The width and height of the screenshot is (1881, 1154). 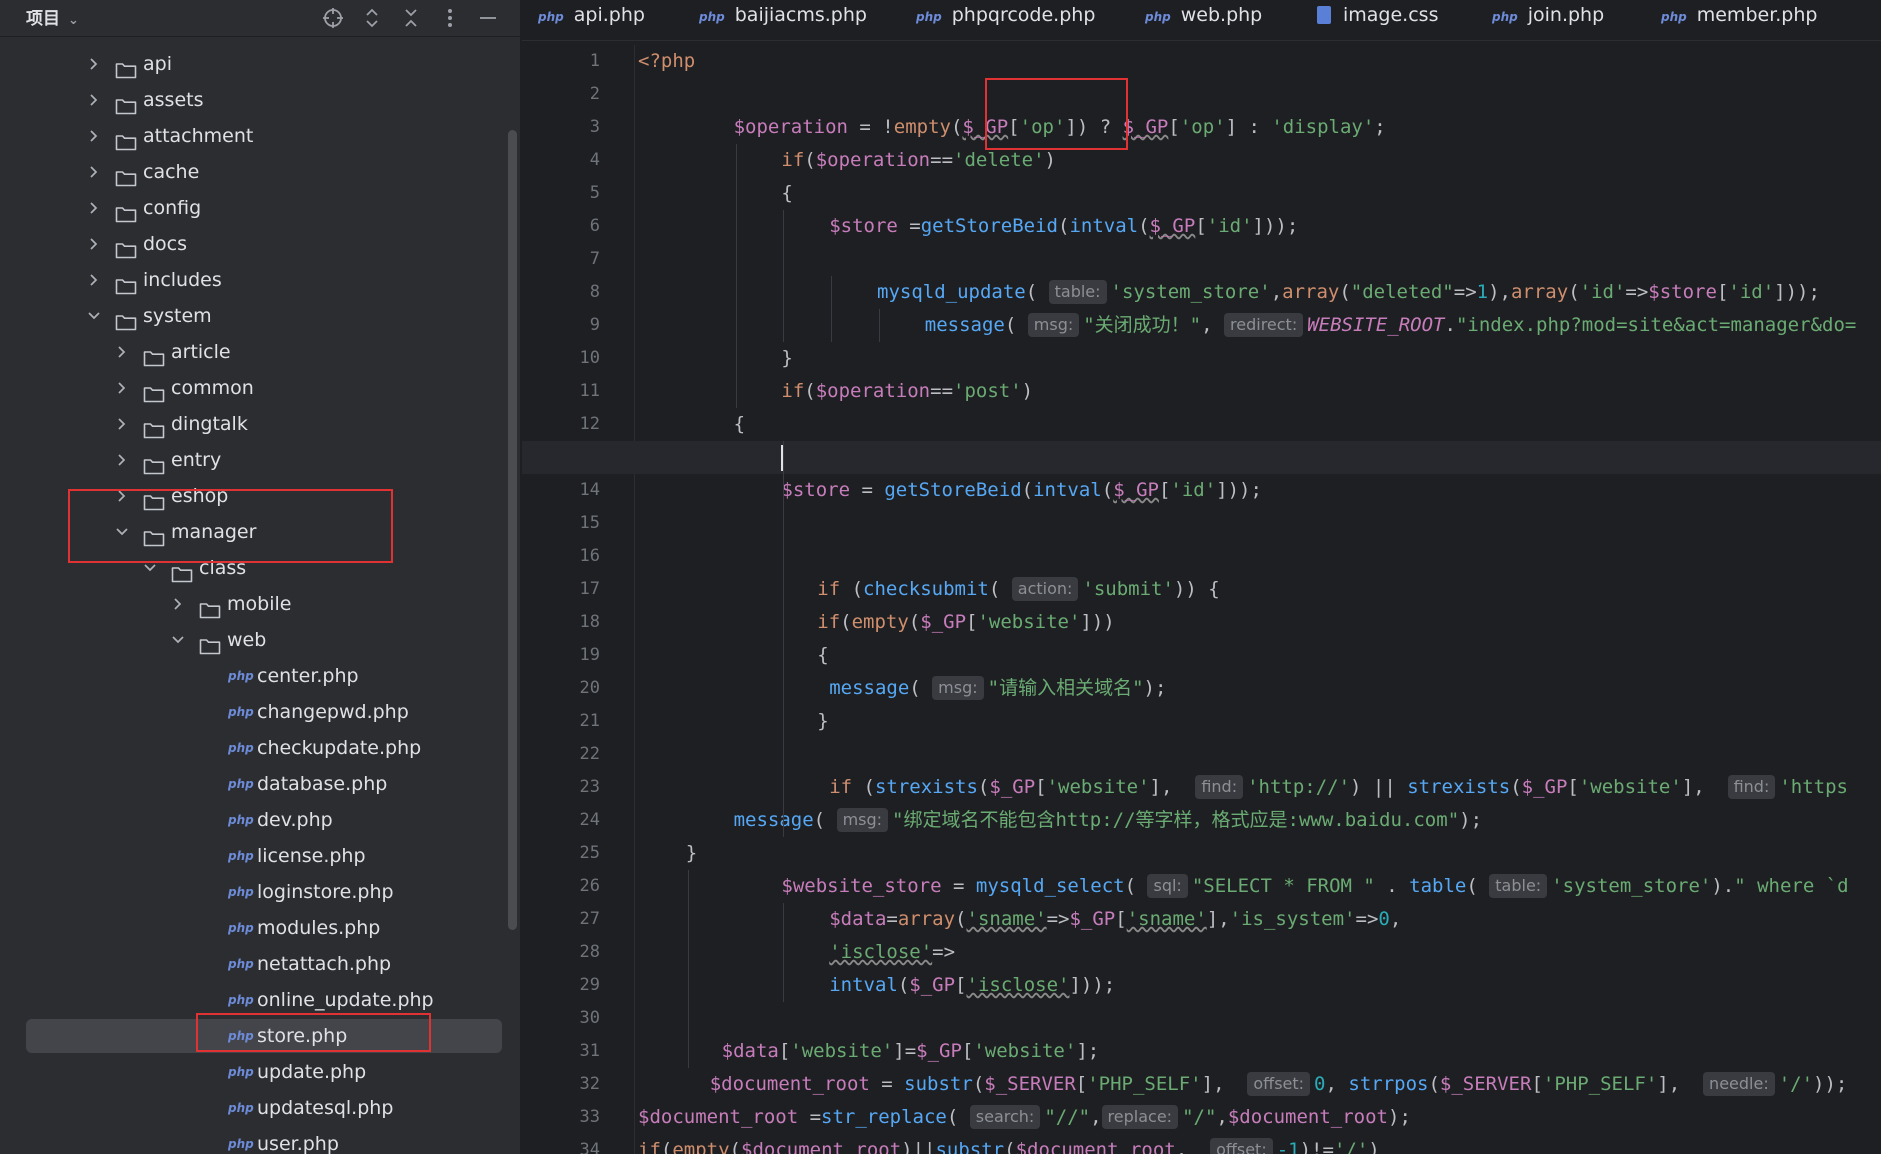 What do you see at coordinates (260, 100) in the screenshot?
I see `tree-folder-assets: assets` at bounding box center [260, 100].